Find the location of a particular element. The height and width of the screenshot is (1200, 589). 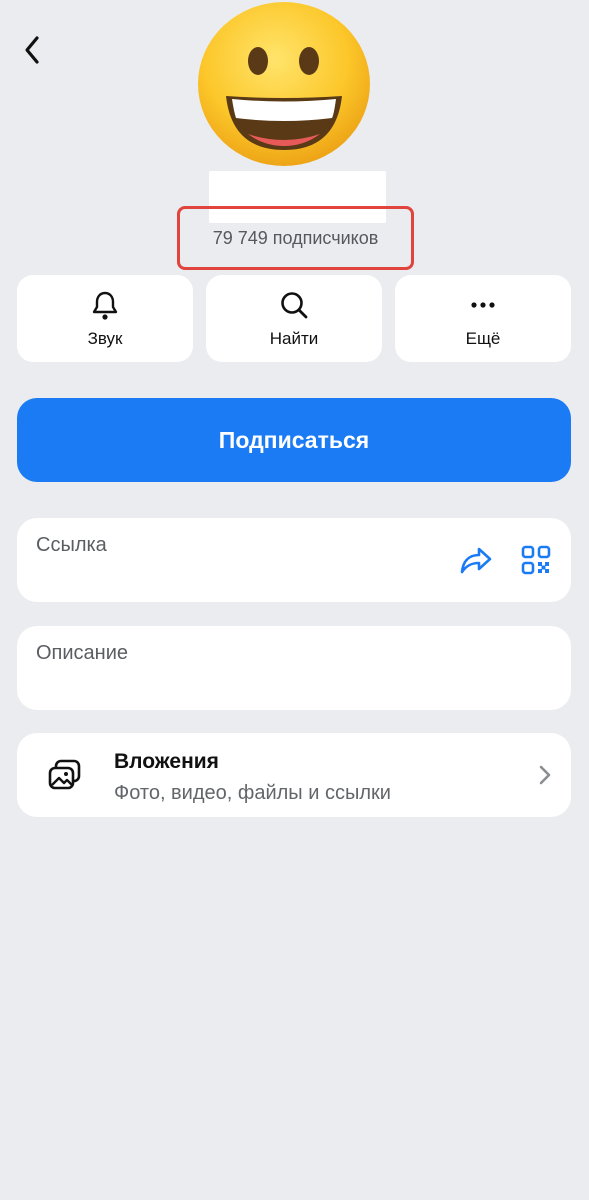

highlight-box is located at coordinates (295, 238).